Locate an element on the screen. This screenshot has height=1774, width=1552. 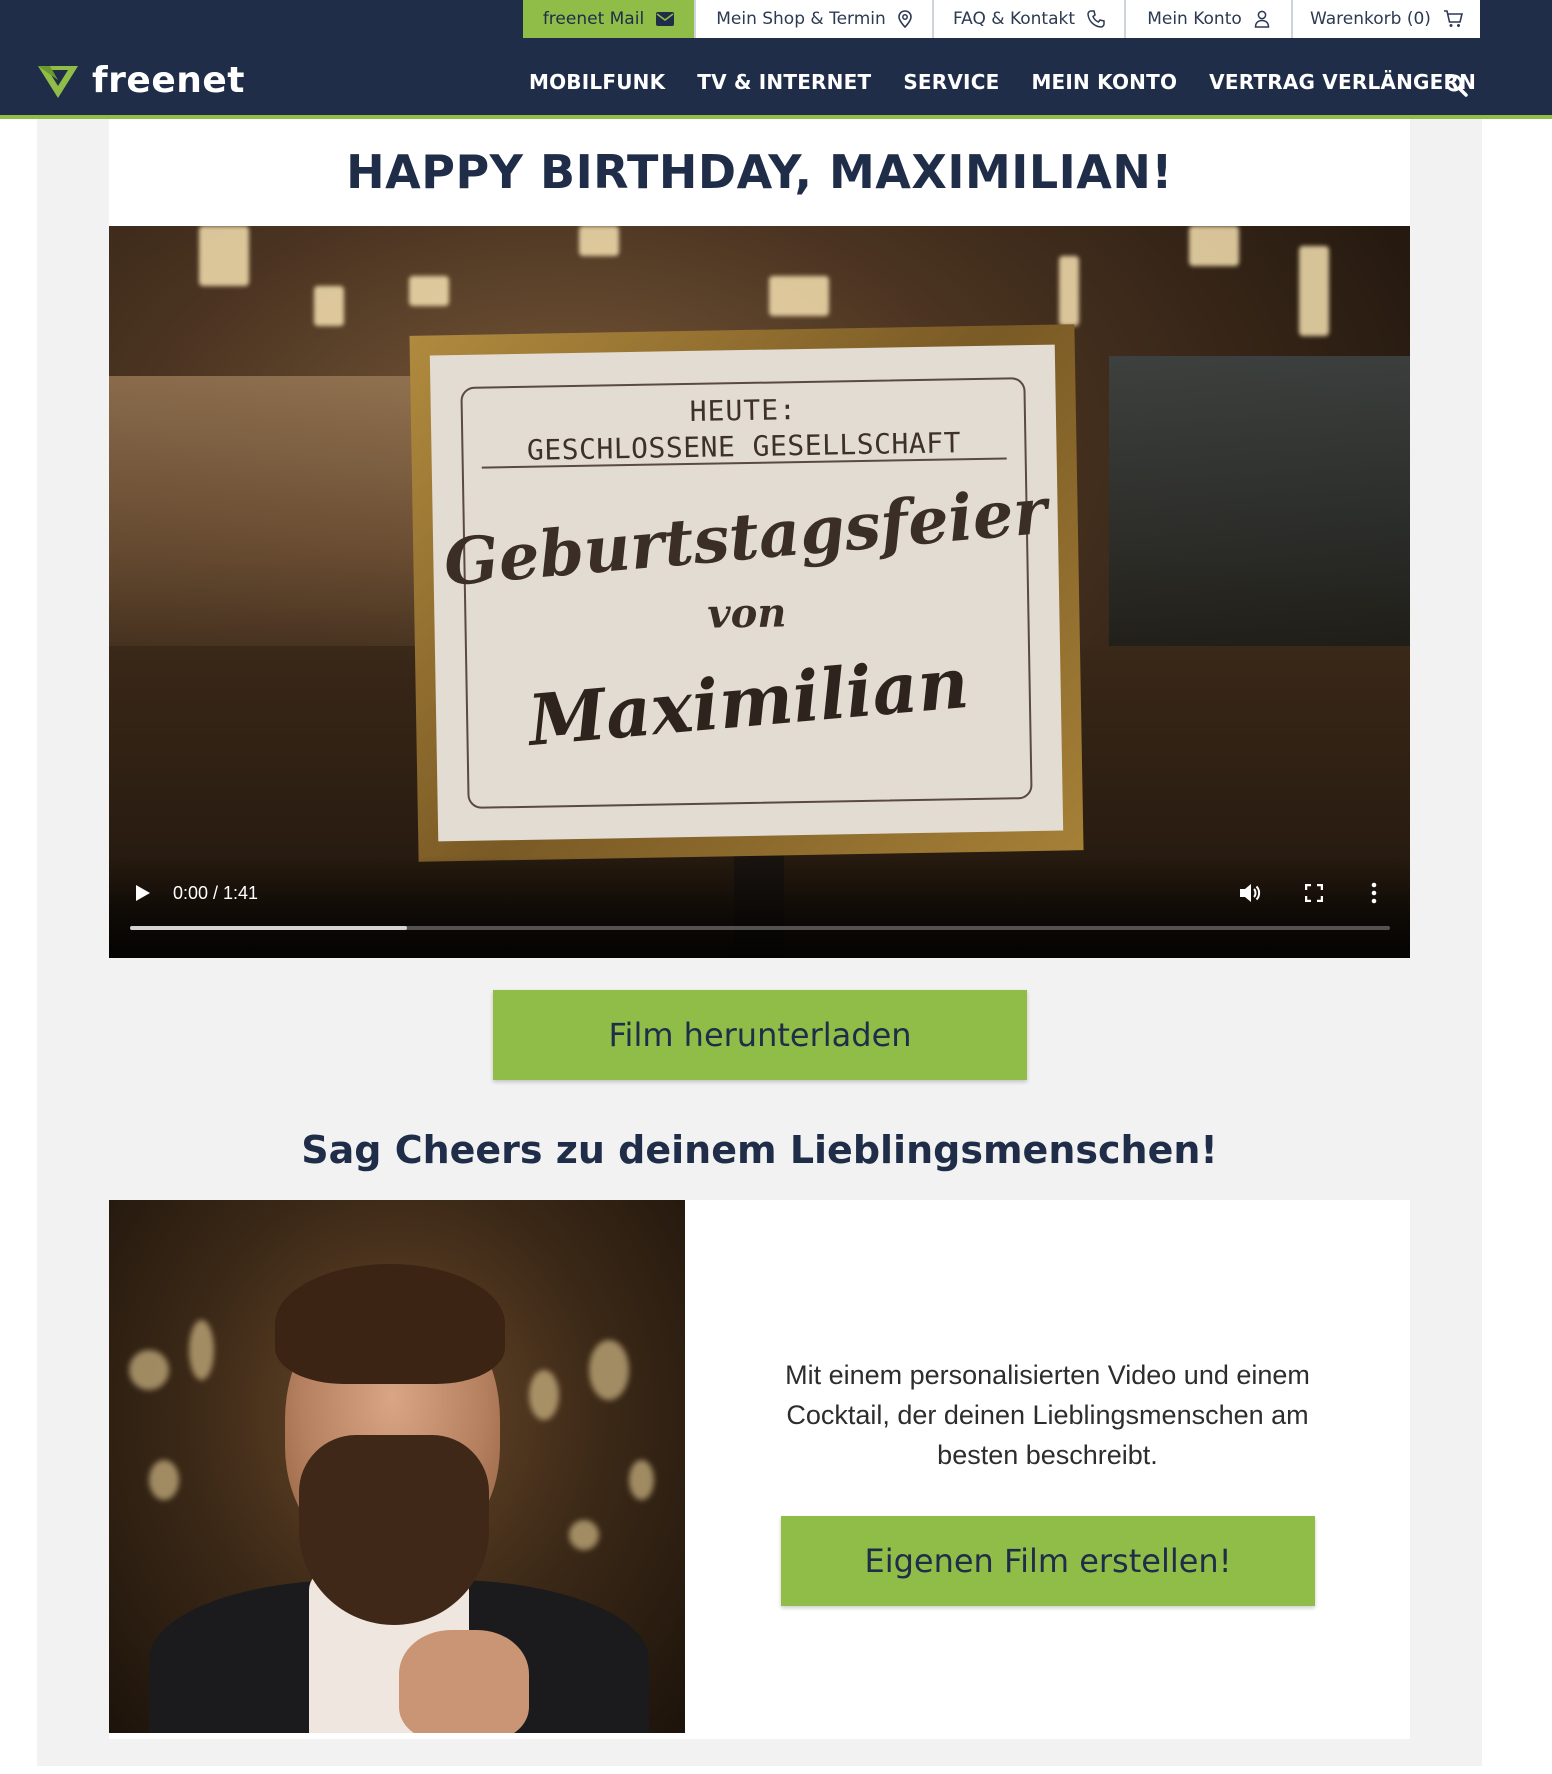
figure-hand is located at coordinates (464, 1681).